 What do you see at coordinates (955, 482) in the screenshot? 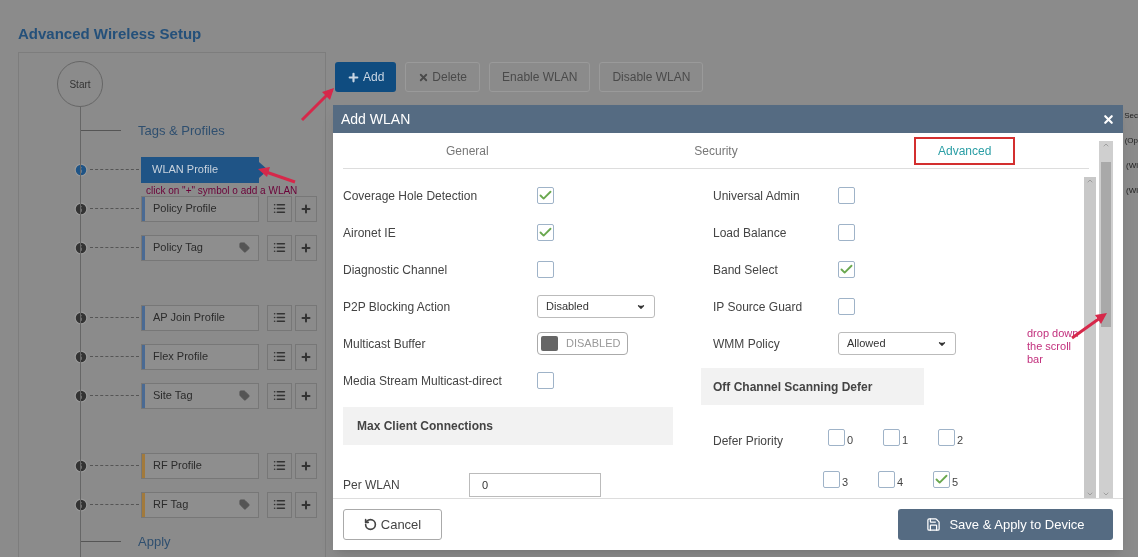
I see `option-label: 5` at bounding box center [955, 482].